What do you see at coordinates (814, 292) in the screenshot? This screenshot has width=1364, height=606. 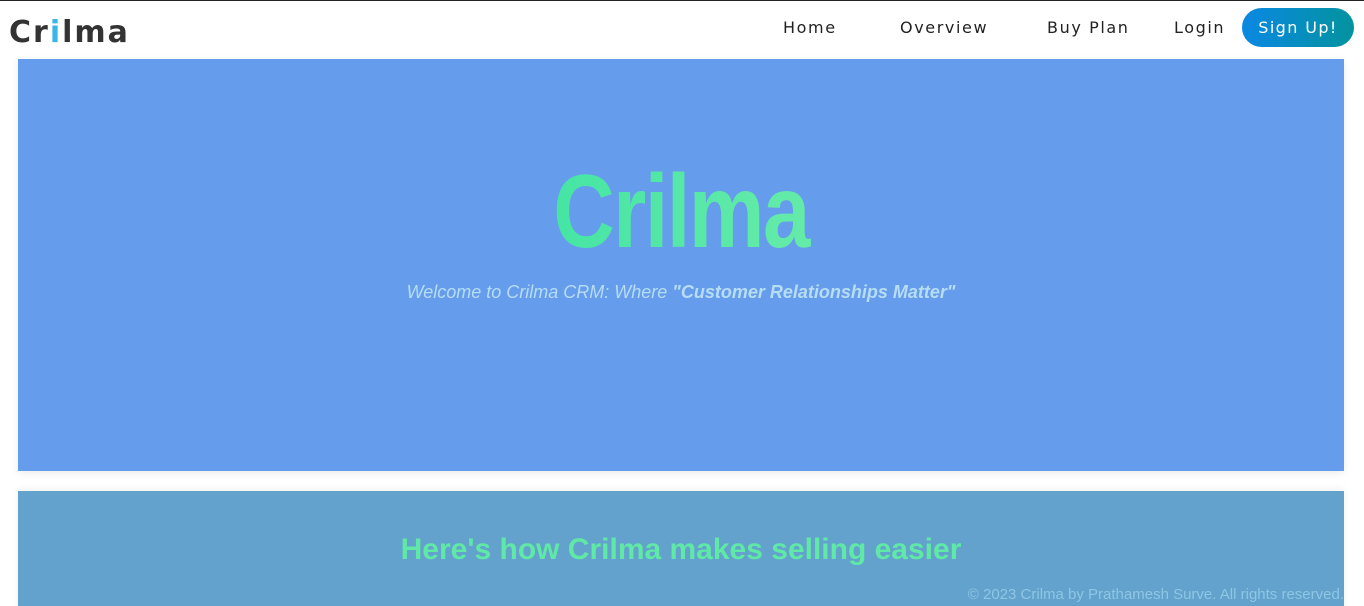 I see `hero-subtitle-tagline: "Customer Relationships Matter"` at bounding box center [814, 292].